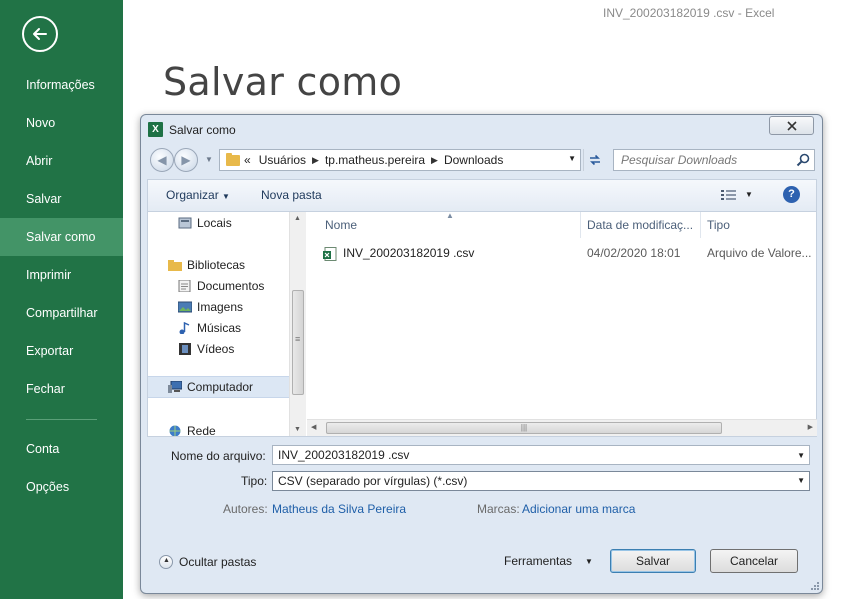 The image size is (841, 599). What do you see at coordinates (219, 328) in the screenshot?
I see `nav-node-label: Músicas` at bounding box center [219, 328].